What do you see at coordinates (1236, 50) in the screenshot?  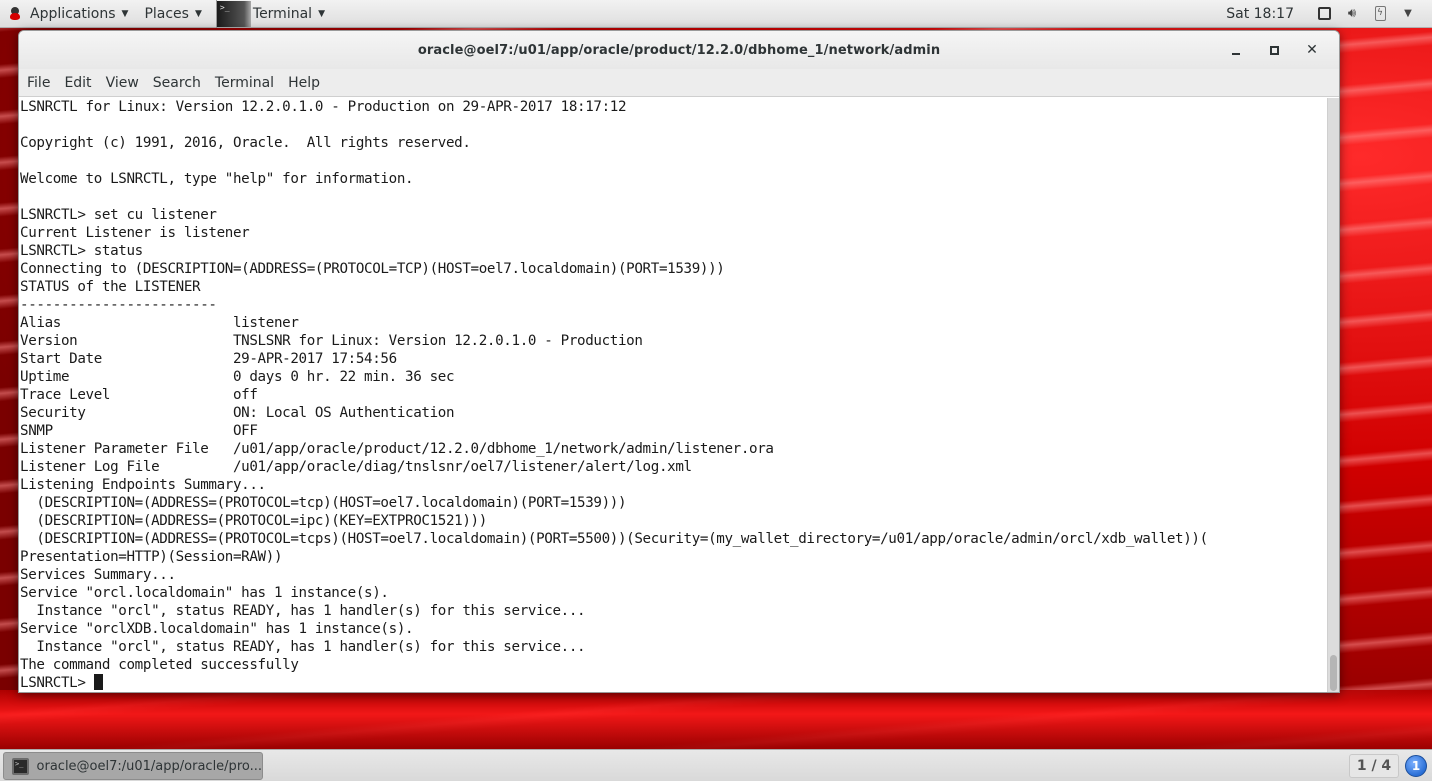 I see `minimize-button` at bounding box center [1236, 50].